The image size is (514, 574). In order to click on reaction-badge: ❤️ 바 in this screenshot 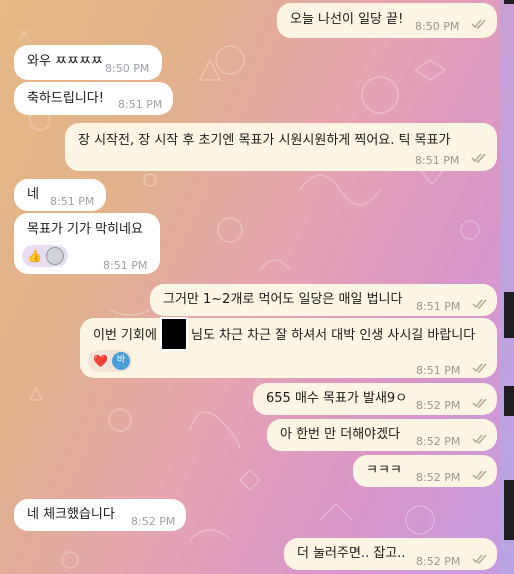, I will do `click(110, 361)`.